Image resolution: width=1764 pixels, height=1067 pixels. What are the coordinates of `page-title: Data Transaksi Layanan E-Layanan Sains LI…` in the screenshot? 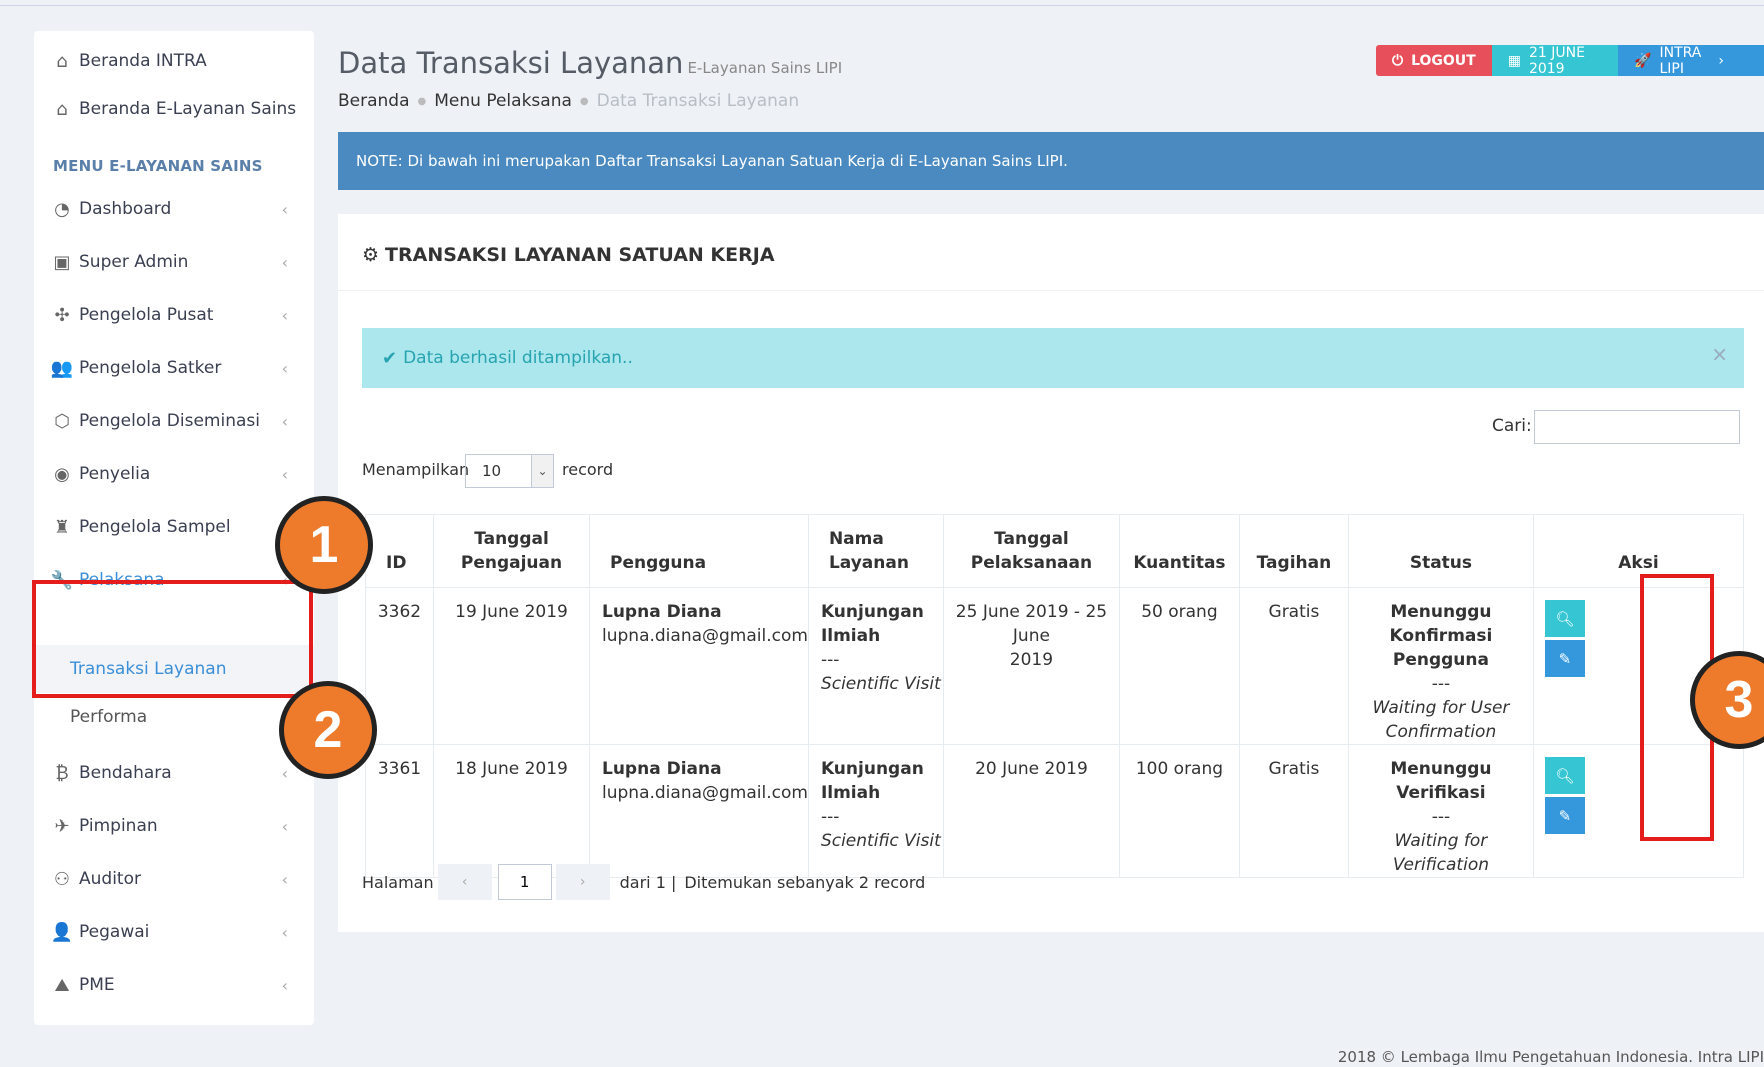 It's located at (590, 63).